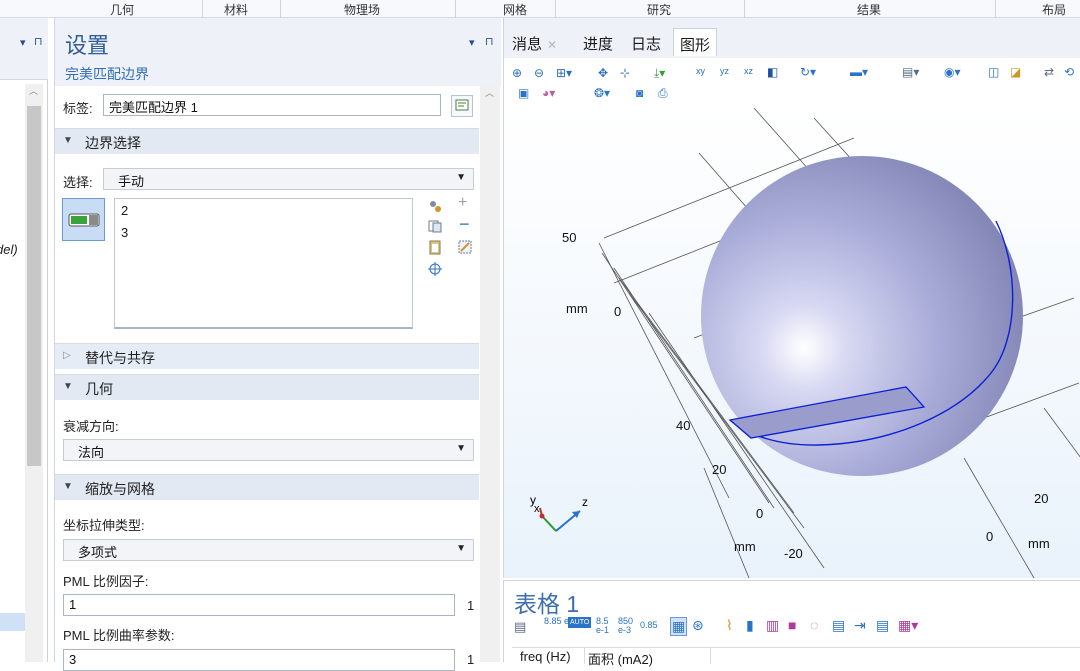 This screenshot has width=1080, height=671. What do you see at coordinates (263, 263) in the screenshot?
I see `selection-list: 2 3` at bounding box center [263, 263].